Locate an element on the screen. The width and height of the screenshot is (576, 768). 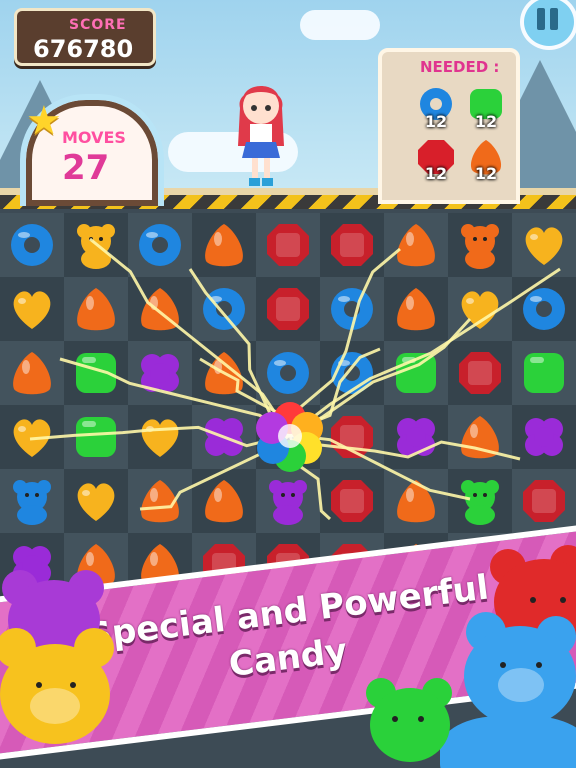
pause-button is located at coordinates (548, 25).